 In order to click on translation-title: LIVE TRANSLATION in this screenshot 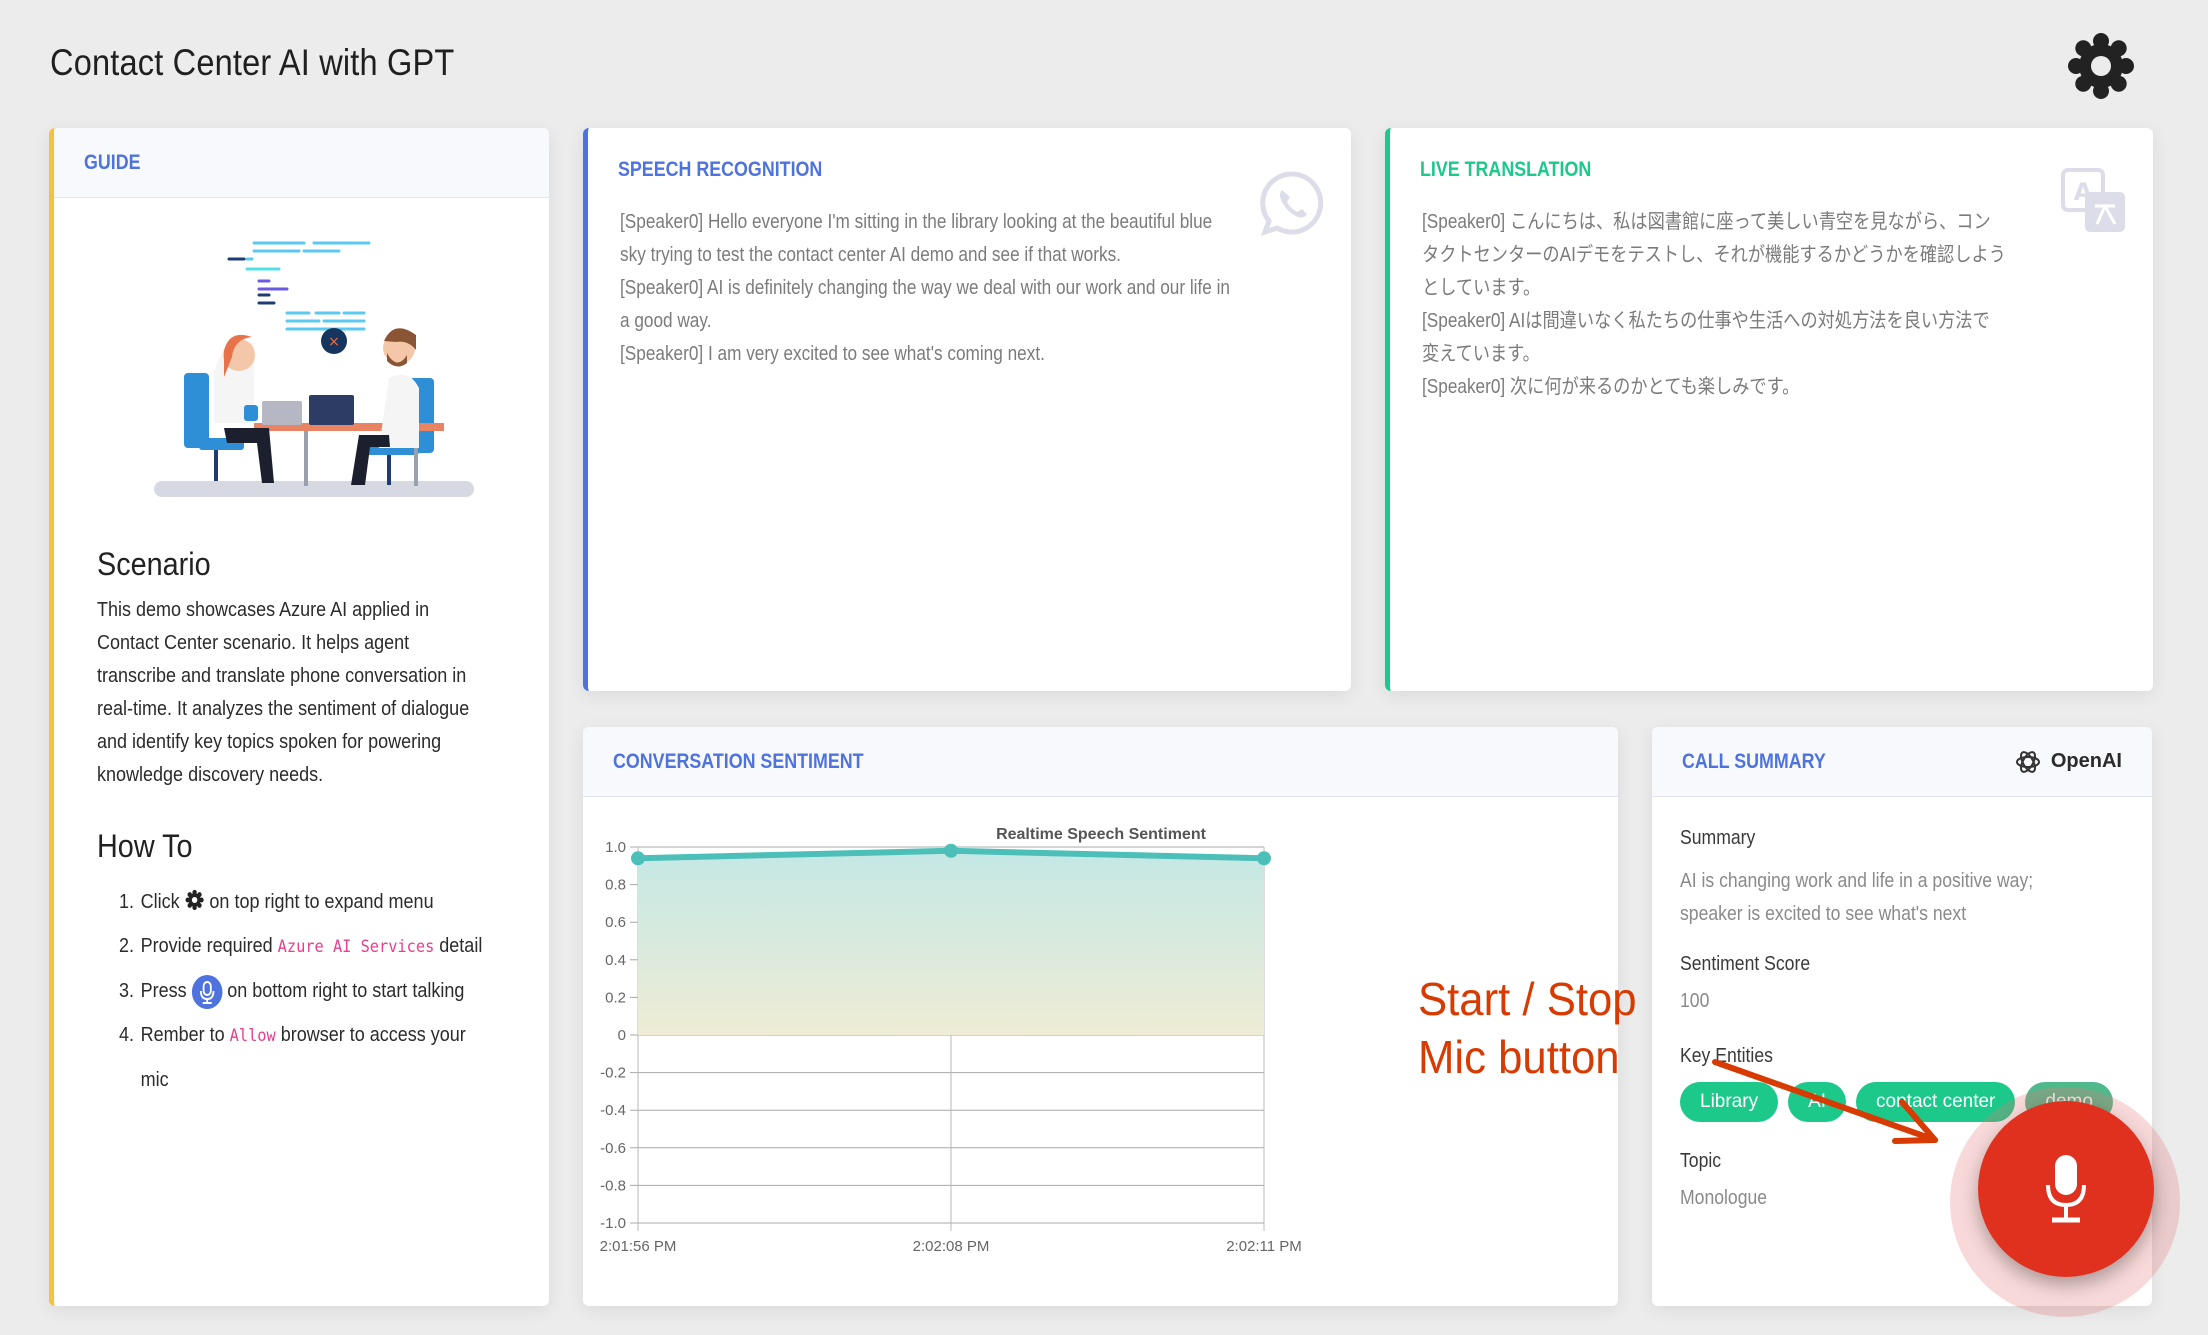, I will do `click(1506, 169)`.